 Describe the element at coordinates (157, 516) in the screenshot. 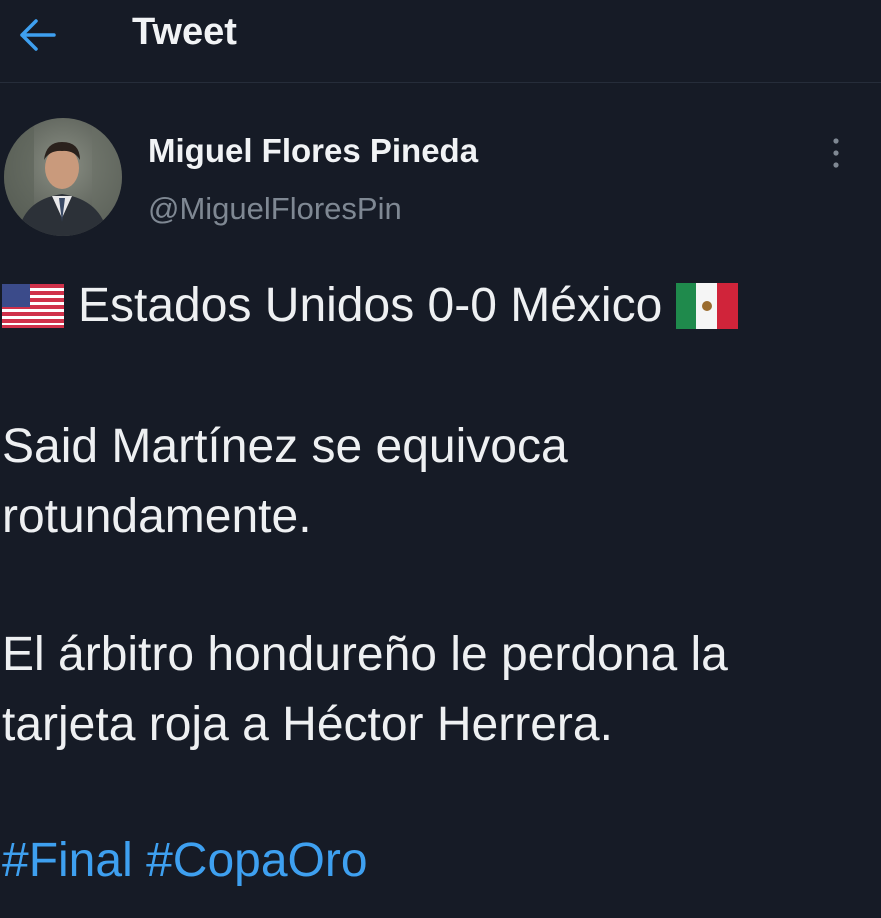

I see `tweet-text-line: rotundamente.` at that location.